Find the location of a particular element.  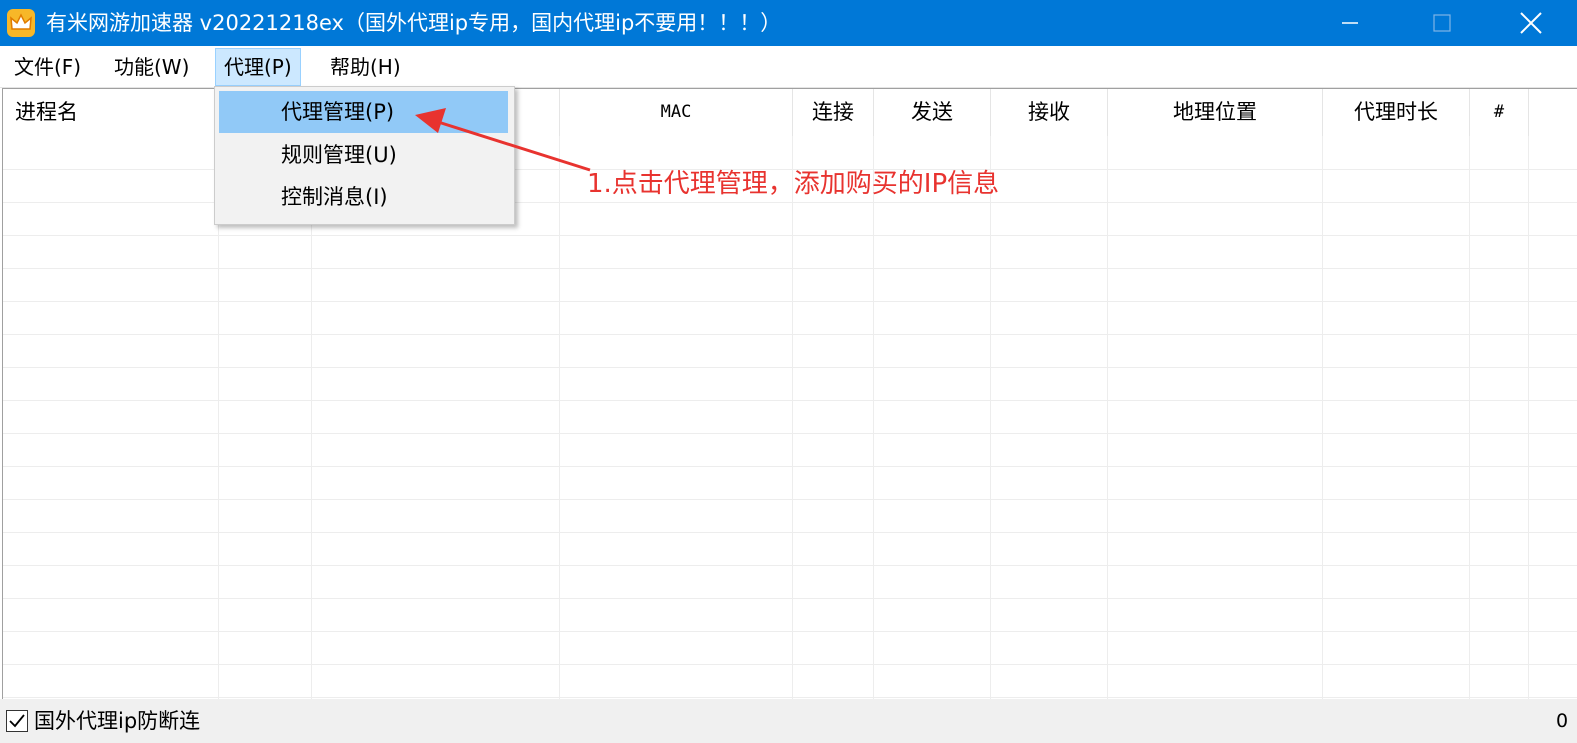

annotation-arrow is located at coordinates (503, 140).